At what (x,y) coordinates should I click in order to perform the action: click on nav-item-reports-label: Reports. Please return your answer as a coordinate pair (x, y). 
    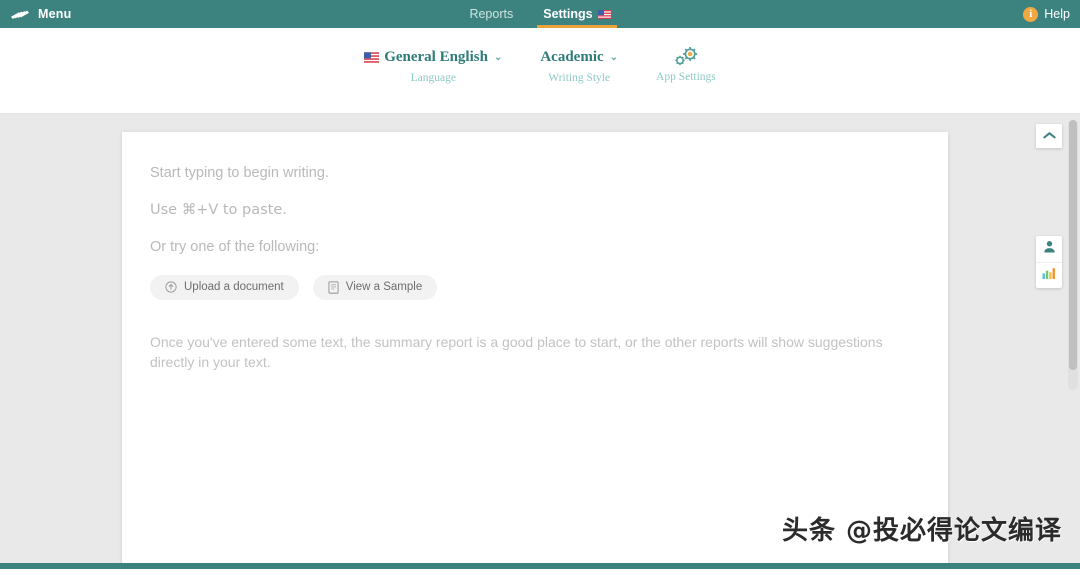
    Looking at the image, I should click on (491, 14).